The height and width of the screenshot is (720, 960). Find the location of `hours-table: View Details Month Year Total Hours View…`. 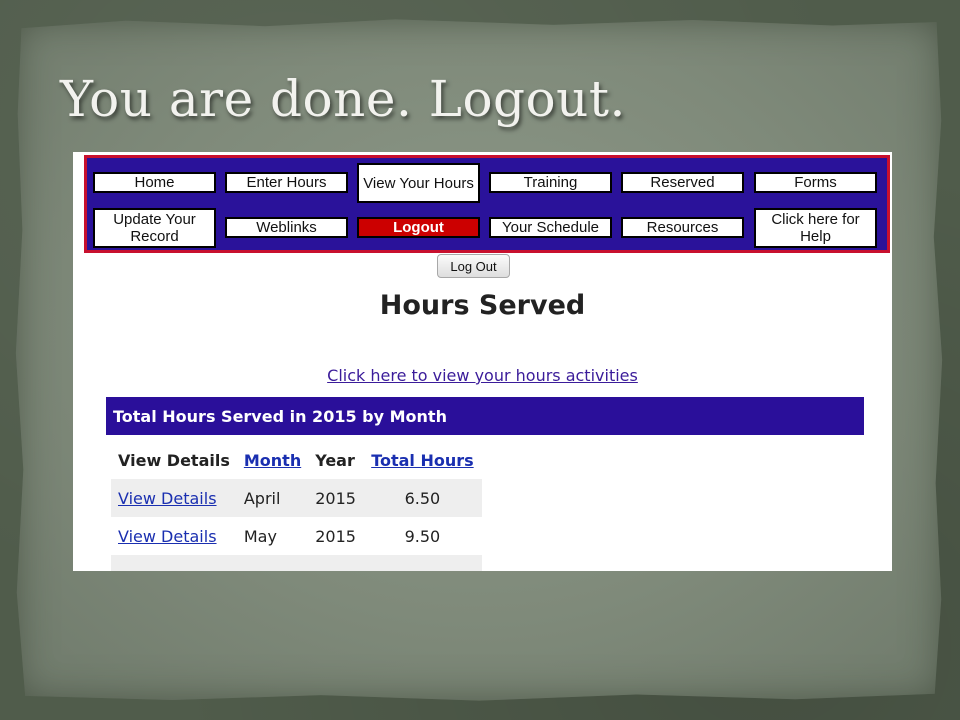

hours-table: View Details Month Year Total Hours View… is located at coordinates (296, 506).